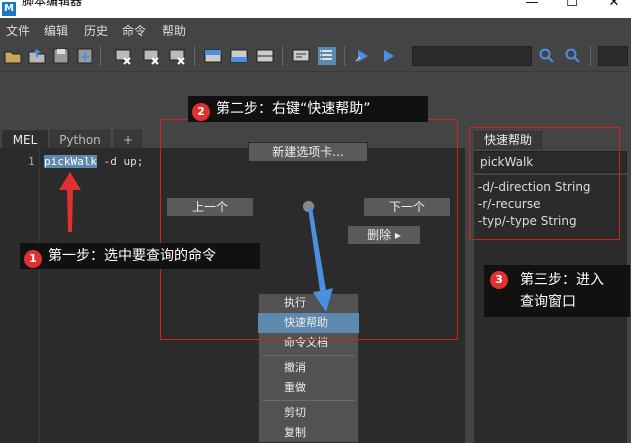  What do you see at coordinates (573, 56) in the screenshot?
I see `search-next-icon` at bounding box center [573, 56].